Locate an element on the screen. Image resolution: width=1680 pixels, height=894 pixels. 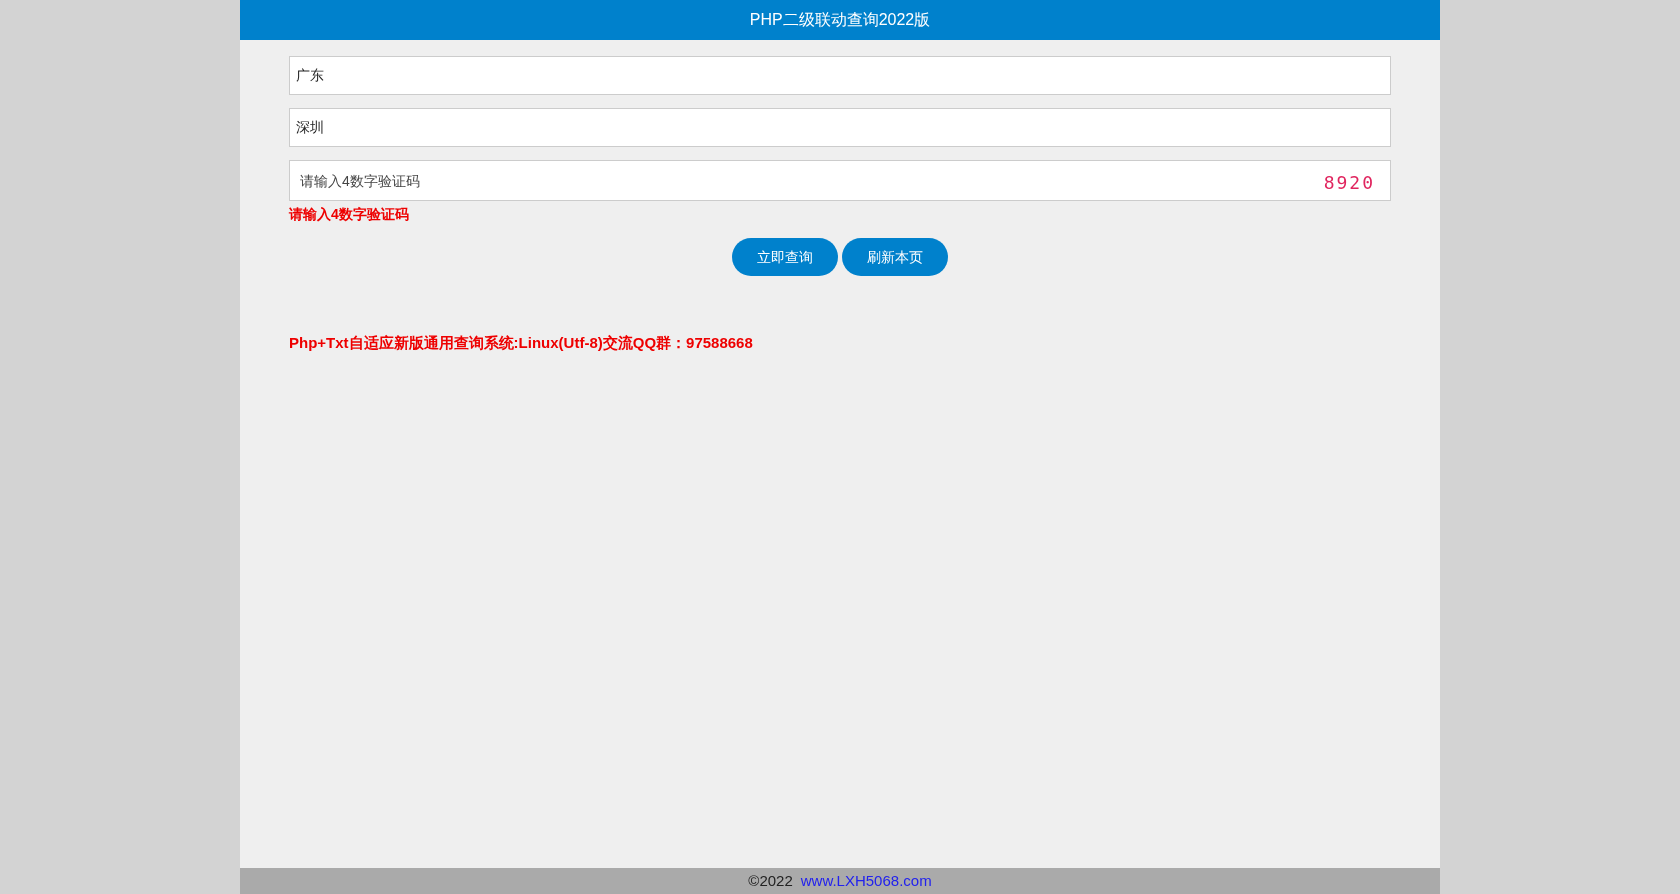
error-message: 请输入4数字验证码 is located at coordinates (349, 214).